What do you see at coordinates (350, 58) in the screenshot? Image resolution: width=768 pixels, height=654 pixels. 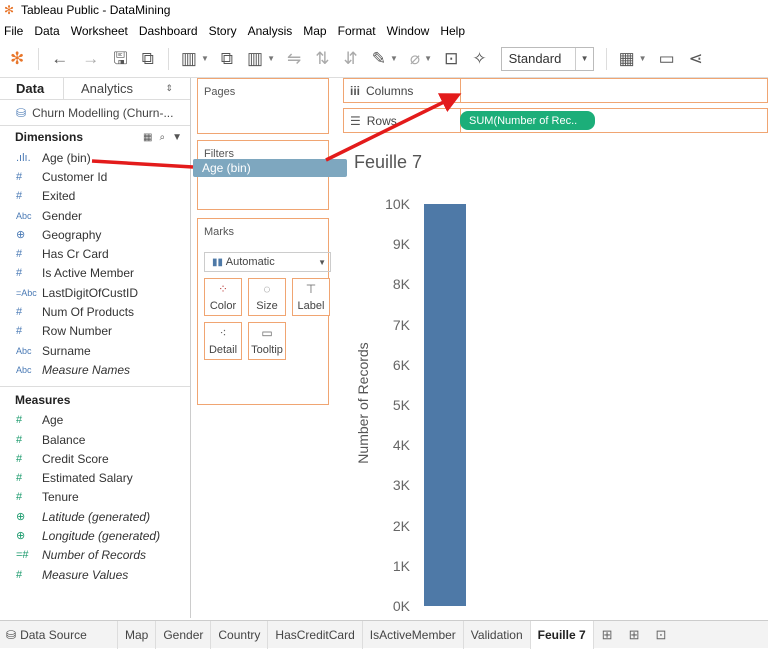 I see `sort-descending-icon: ⇵` at bounding box center [350, 58].